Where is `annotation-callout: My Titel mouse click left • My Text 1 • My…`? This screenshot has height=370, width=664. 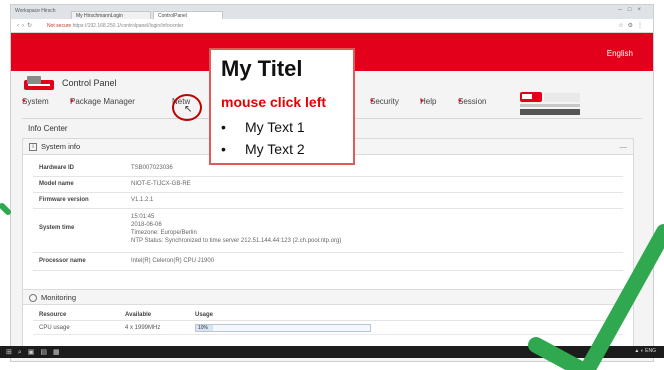
annotation-callout: My Titel mouse click left • My Text 1 • My… is located at coordinates (282, 106).